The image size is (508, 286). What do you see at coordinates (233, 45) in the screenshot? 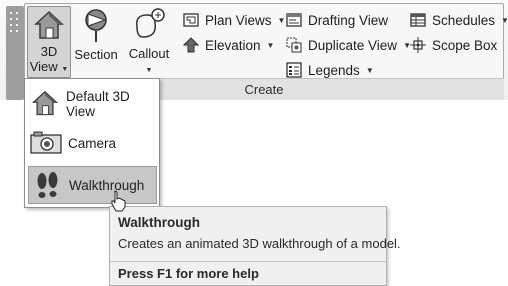
I see `elevation-label: Elevation` at bounding box center [233, 45].